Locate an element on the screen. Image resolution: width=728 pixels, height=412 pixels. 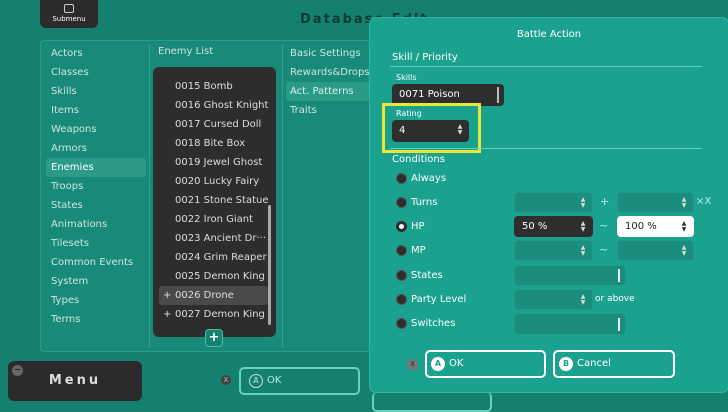
enemy-item: 0017 Cursed Doll is located at coordinates (214, 124).